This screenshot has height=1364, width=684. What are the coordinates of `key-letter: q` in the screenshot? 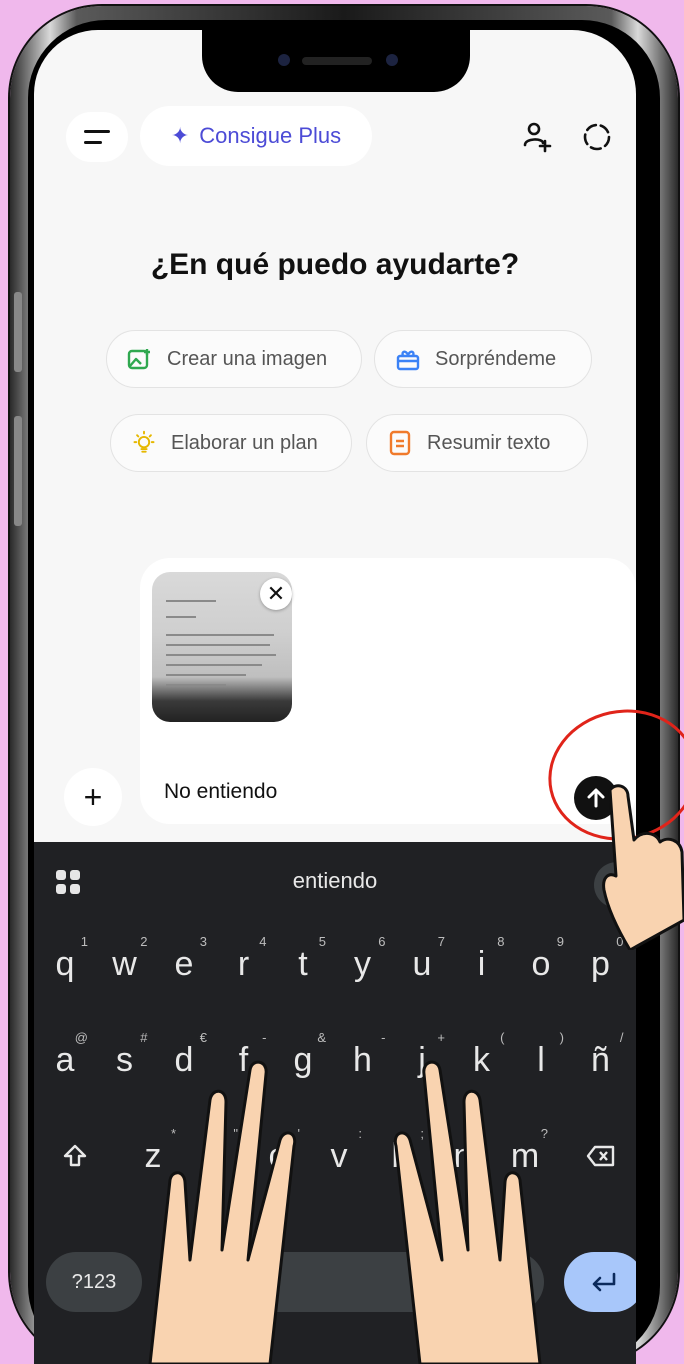 It's located at (65, 963).